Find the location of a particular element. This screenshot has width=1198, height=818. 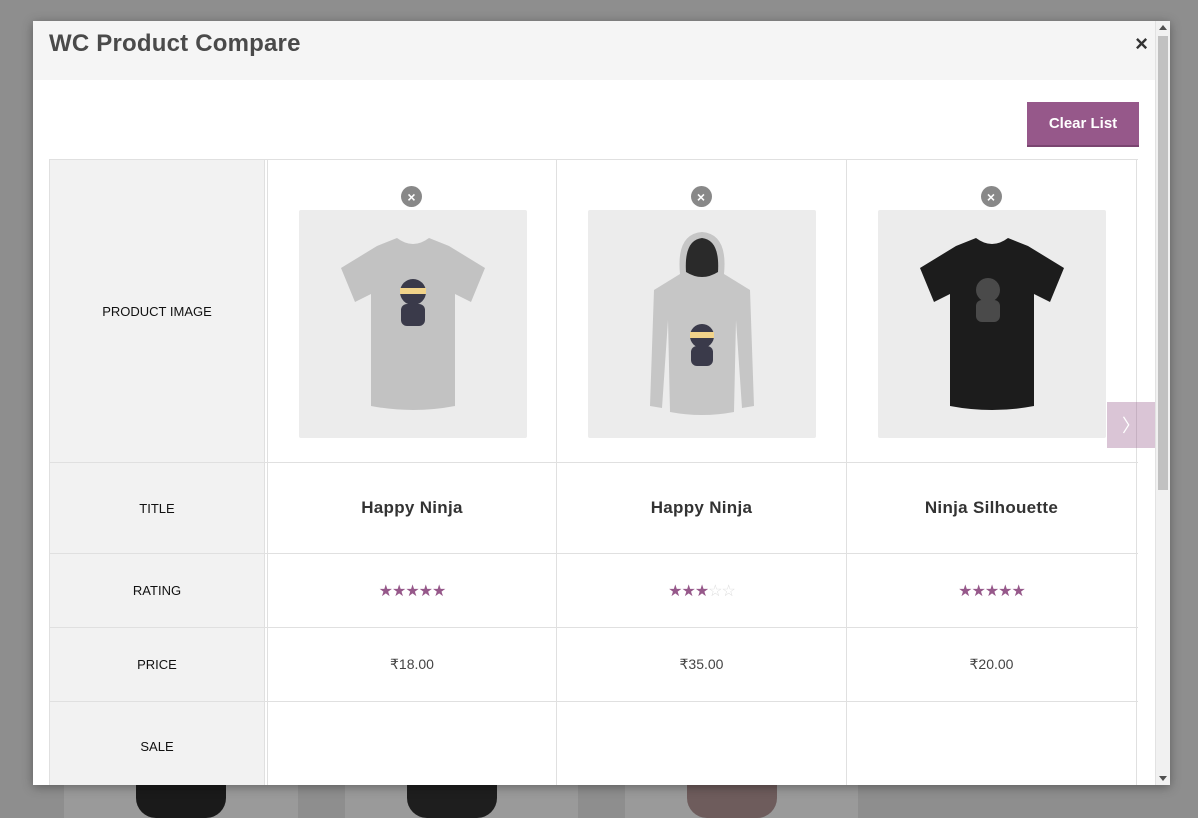

price-cell: ₹18.00 is located at coordinates (412, 664).